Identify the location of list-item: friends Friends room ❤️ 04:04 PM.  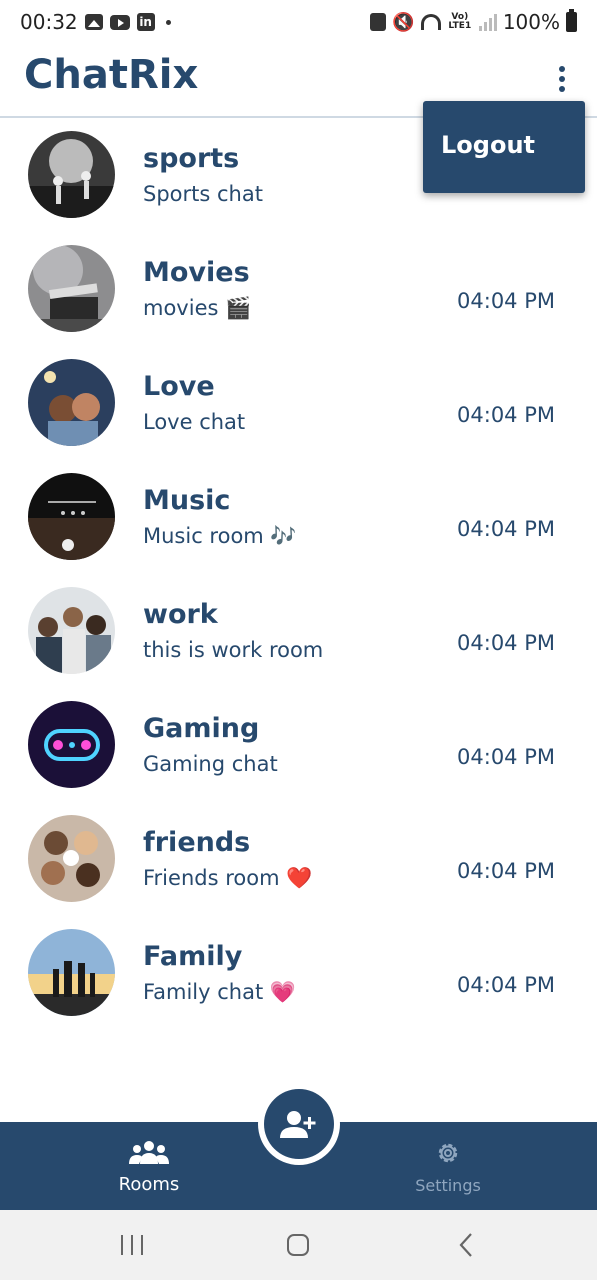
(298, 859).